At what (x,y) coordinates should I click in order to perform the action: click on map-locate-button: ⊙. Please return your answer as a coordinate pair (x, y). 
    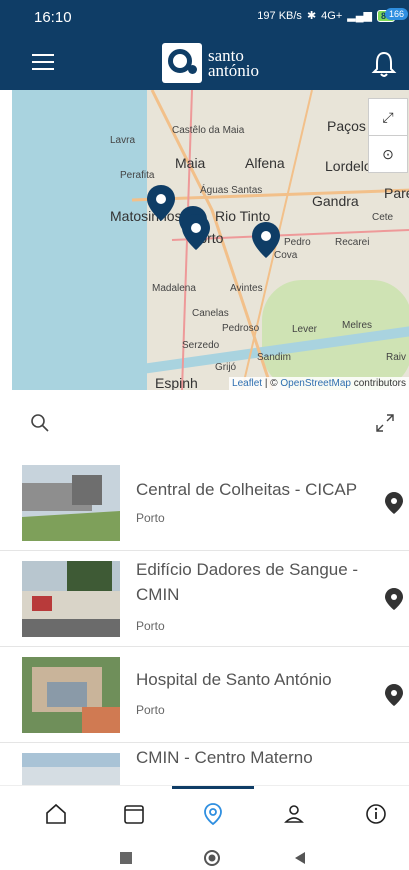
    Looking at the image, I should click on (388, 154).